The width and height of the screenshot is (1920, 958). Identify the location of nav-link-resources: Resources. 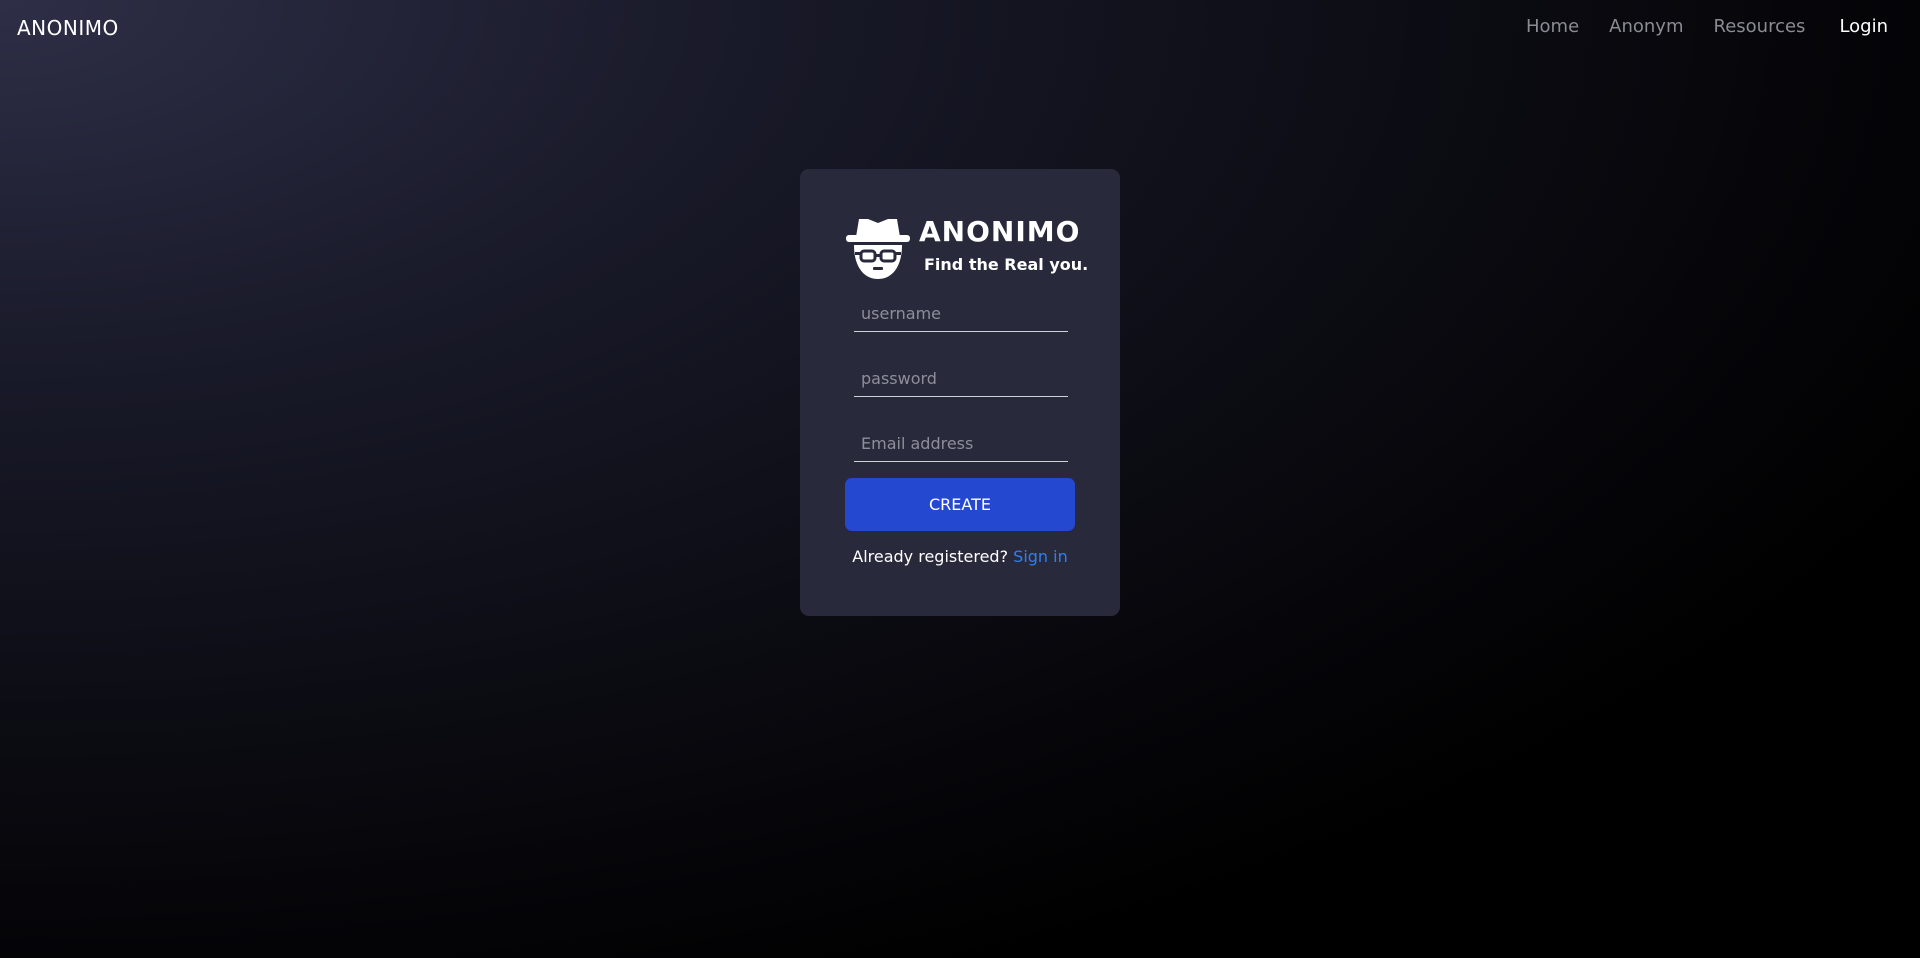
(1760, 26).